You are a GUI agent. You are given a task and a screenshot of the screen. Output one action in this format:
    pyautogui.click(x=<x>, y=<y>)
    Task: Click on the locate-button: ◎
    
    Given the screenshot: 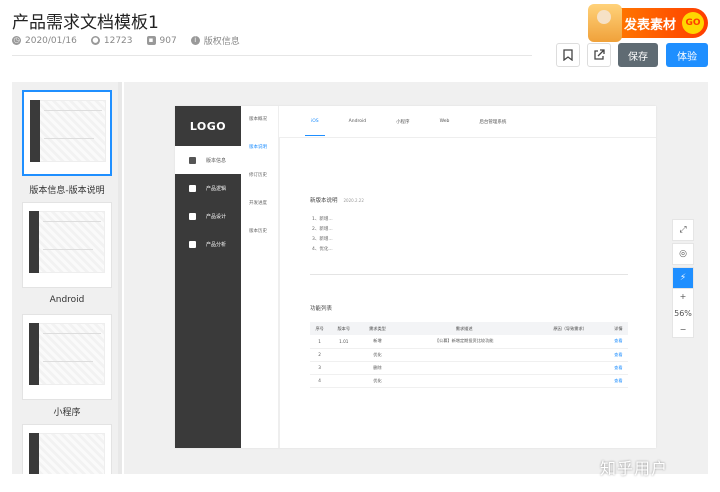 What is the action you would take?
    pyautogui.click(x=683, y=254)
    